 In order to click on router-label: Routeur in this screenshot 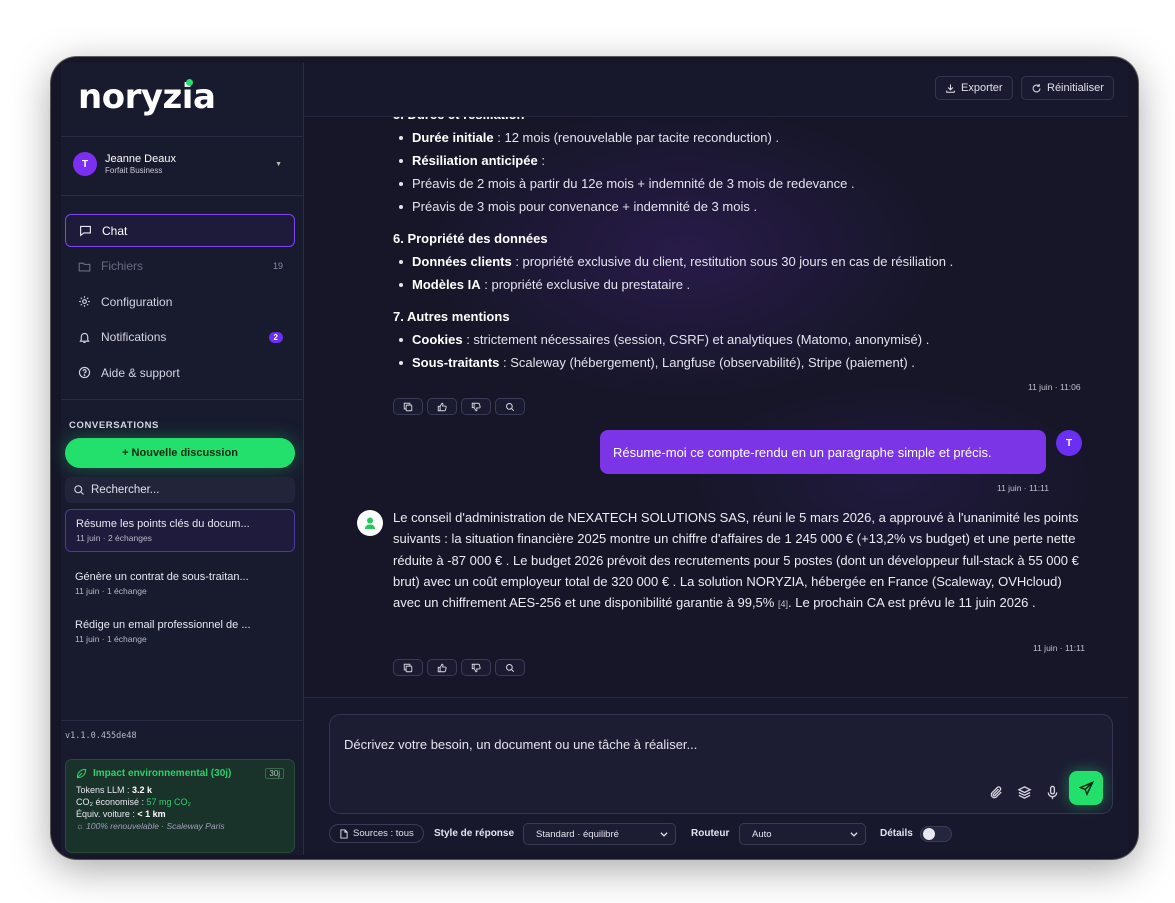, I will do `click(710, 833)`.